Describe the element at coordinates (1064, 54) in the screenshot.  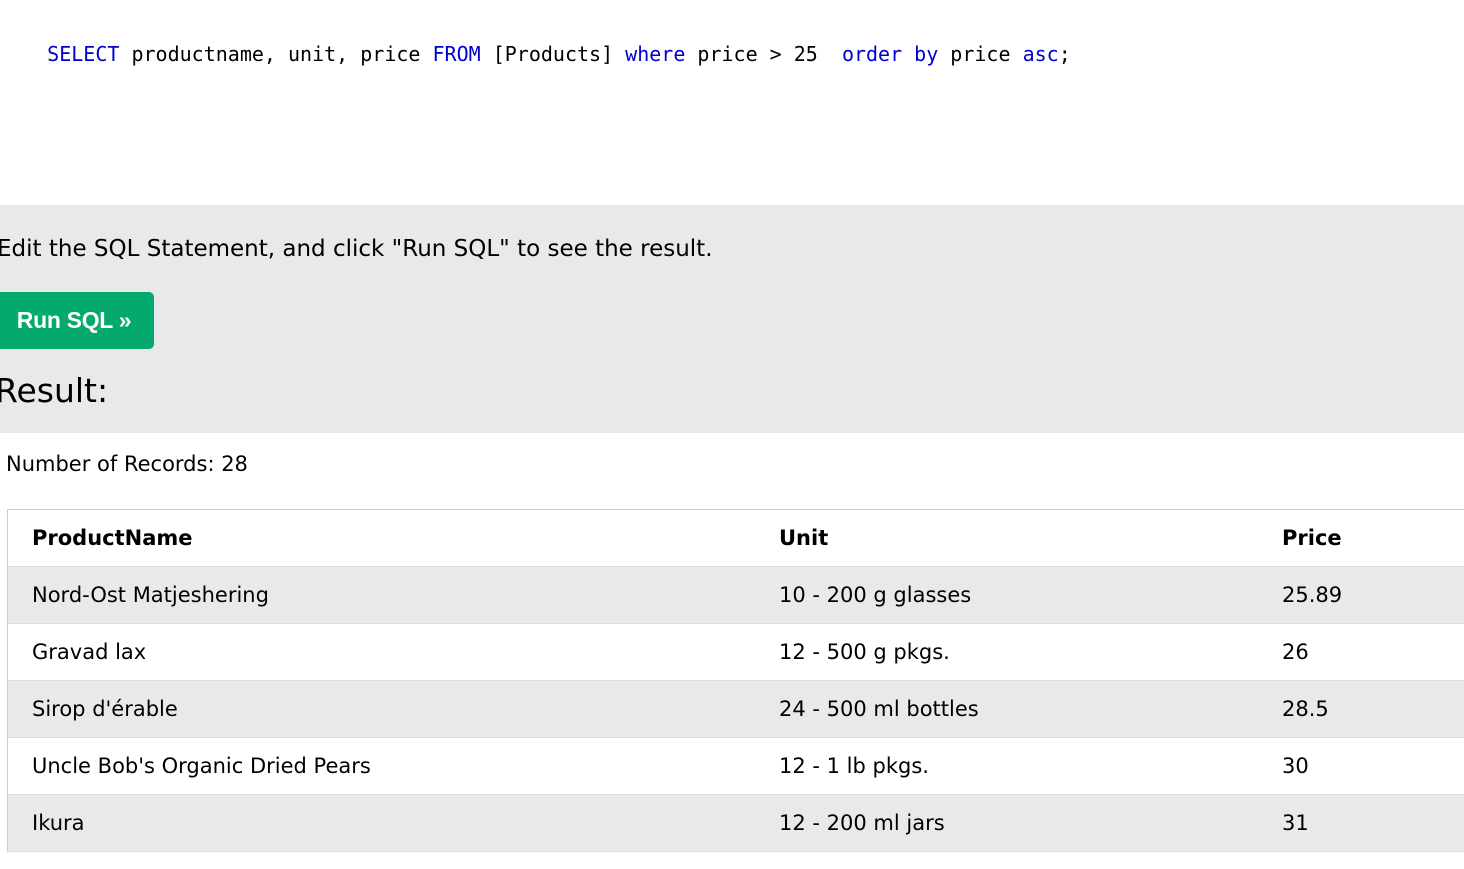
I see `sql-token-semicolon: ;` at that location.